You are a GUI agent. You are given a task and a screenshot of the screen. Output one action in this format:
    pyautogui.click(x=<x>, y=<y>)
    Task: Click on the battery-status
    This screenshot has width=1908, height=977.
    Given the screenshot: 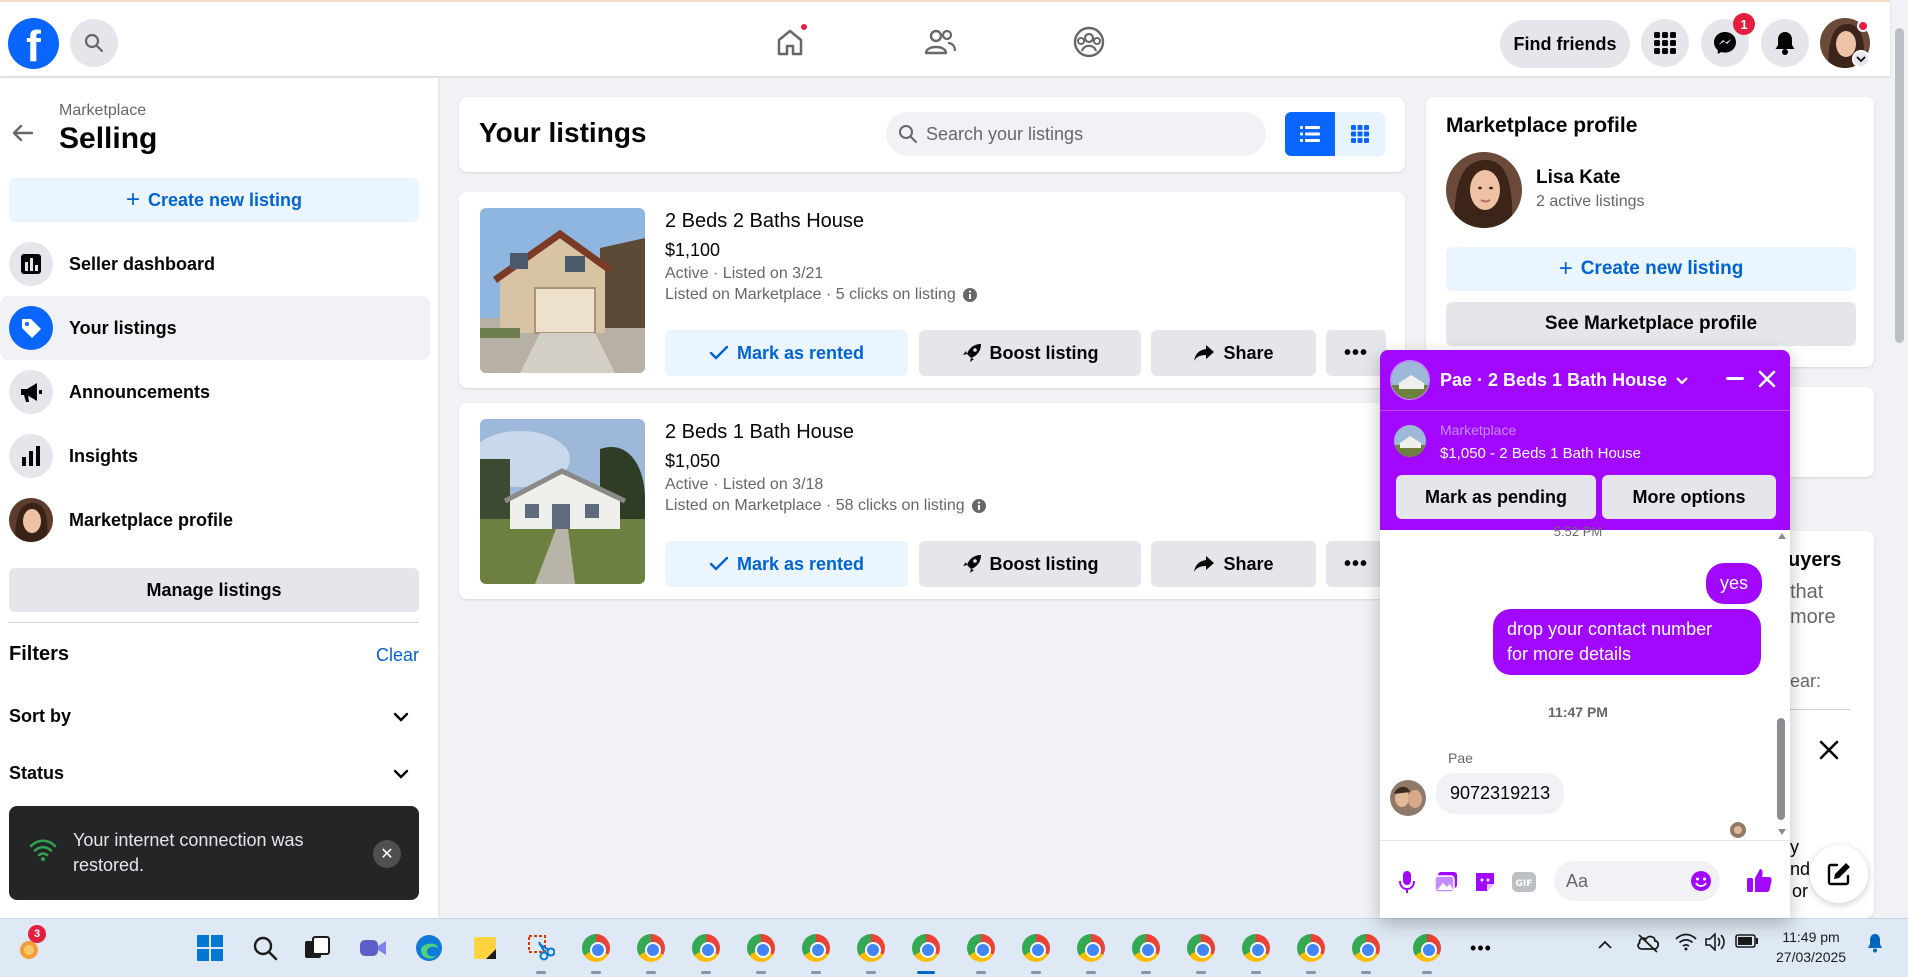 What is the action you would take?
    pyautogui.click(x=1747, y=942)
    